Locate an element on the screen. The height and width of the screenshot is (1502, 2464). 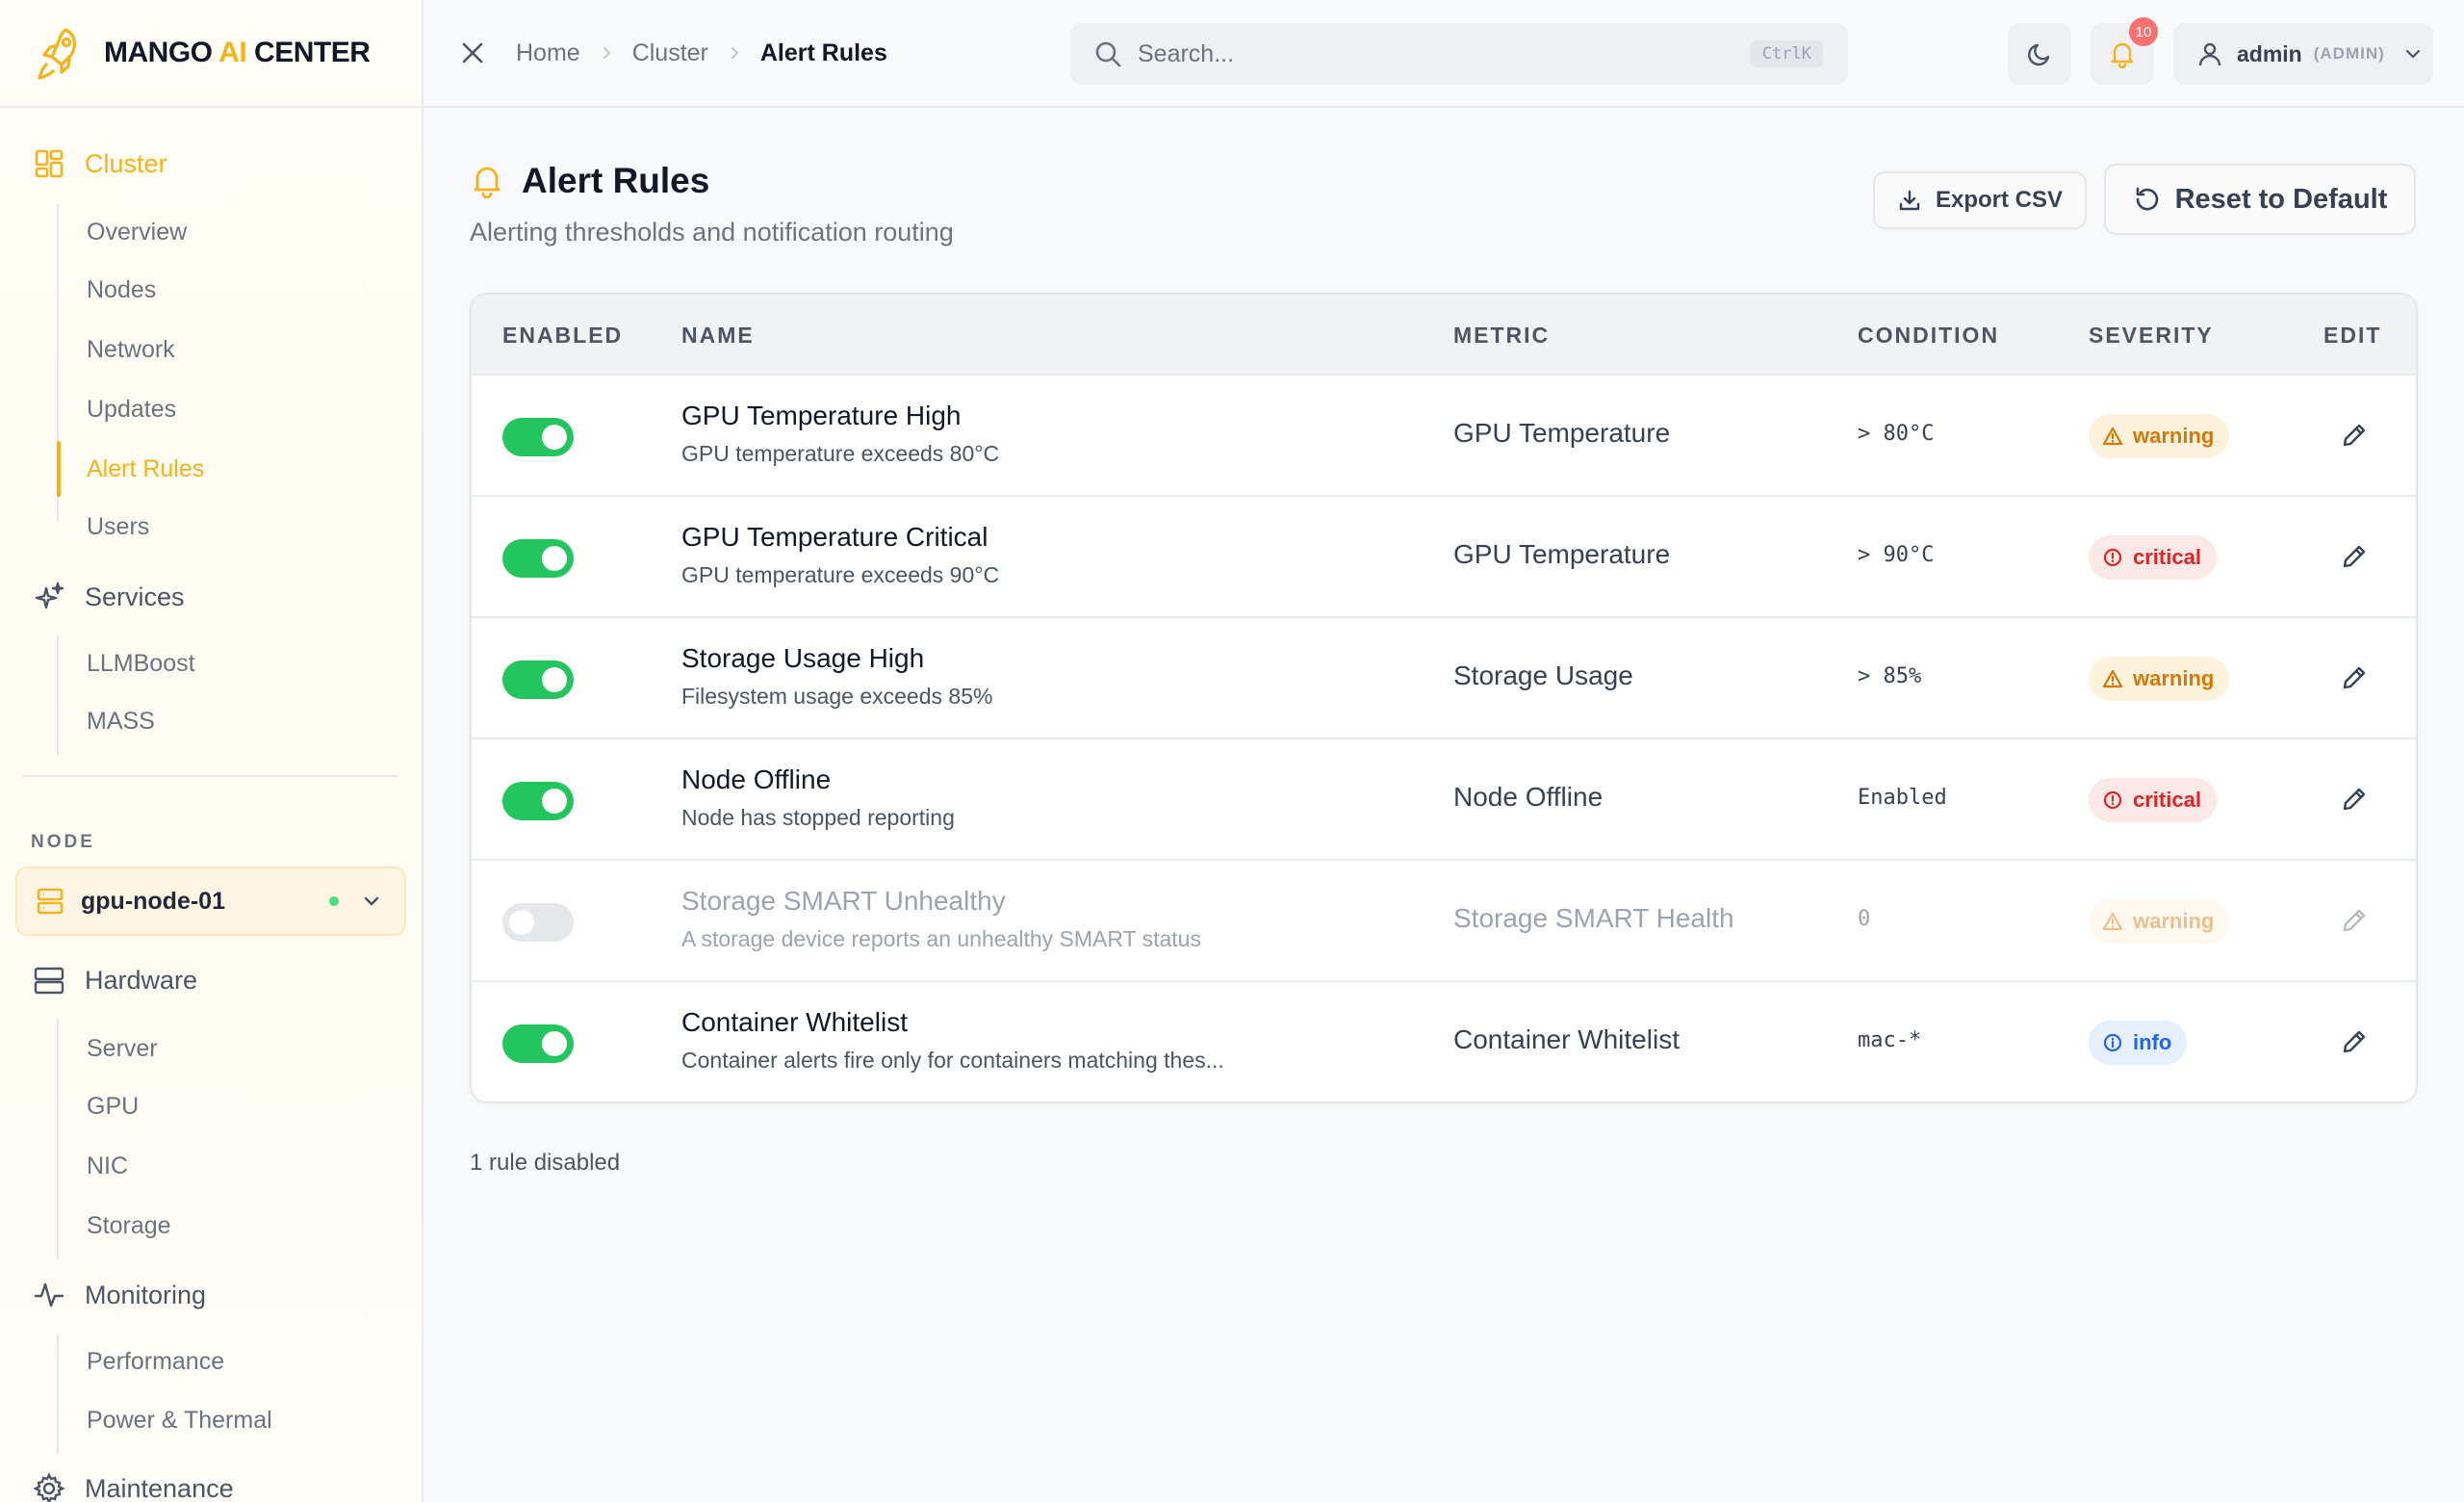
page-title: Alert Rules is located at coordinates (616, 180).